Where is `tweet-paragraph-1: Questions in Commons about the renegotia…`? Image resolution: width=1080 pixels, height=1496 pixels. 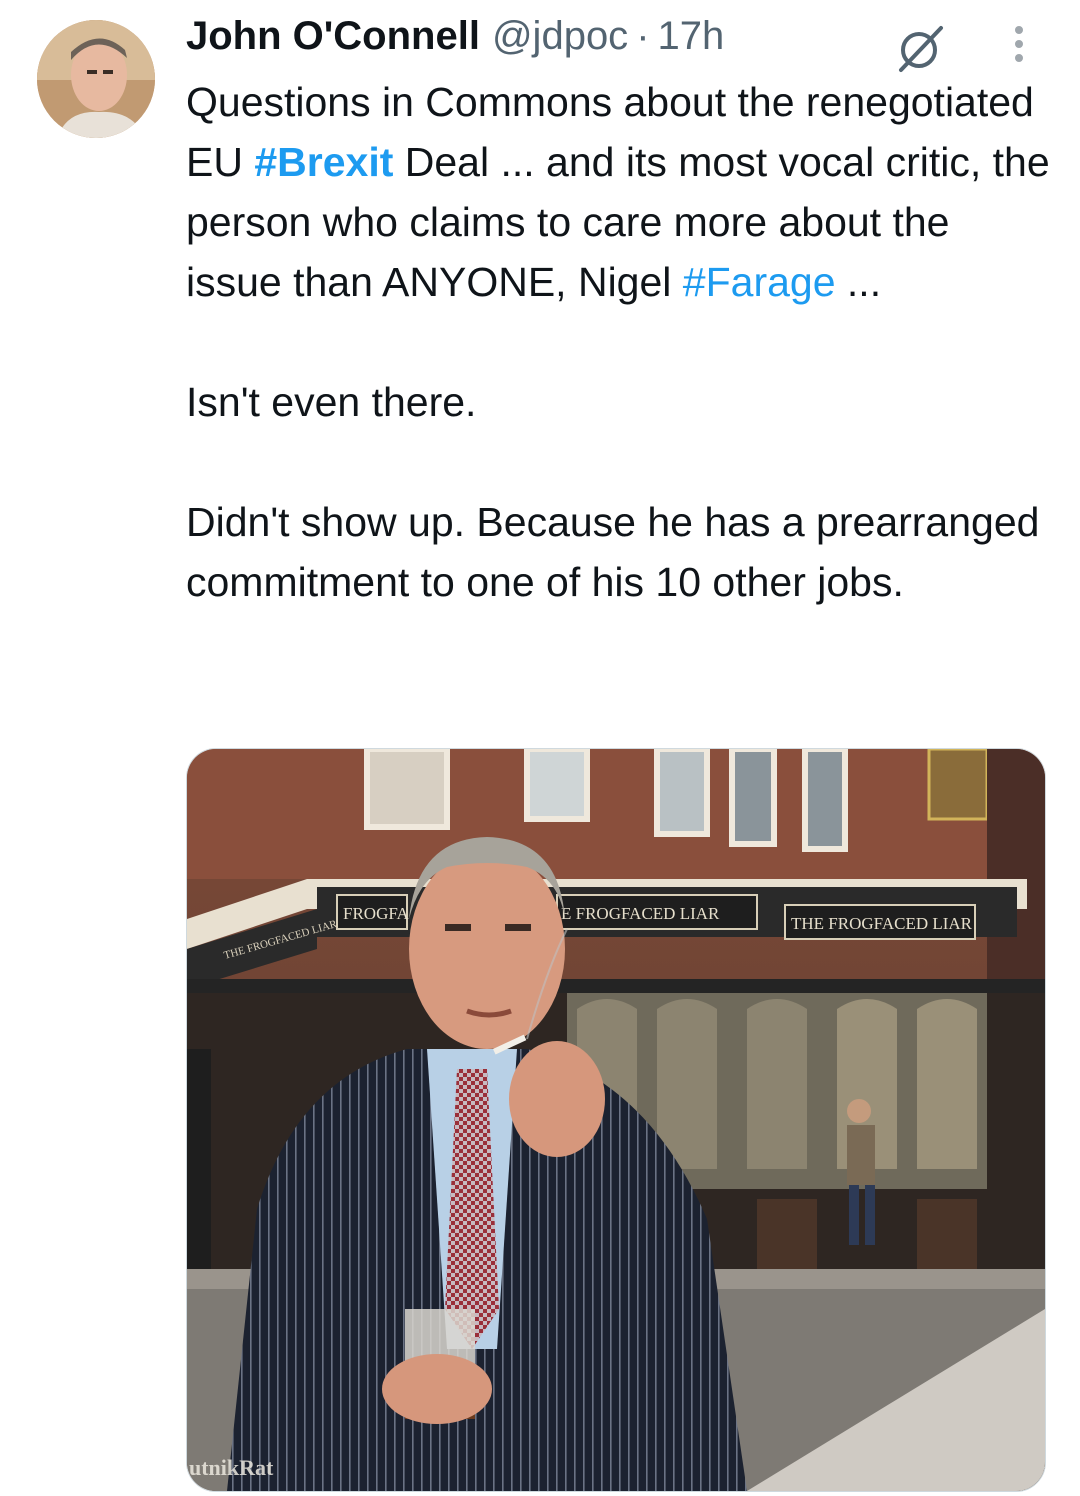 tweet-paragraph-1: Questions in Commons about the renegotia… is located at coordinates (621, 192).